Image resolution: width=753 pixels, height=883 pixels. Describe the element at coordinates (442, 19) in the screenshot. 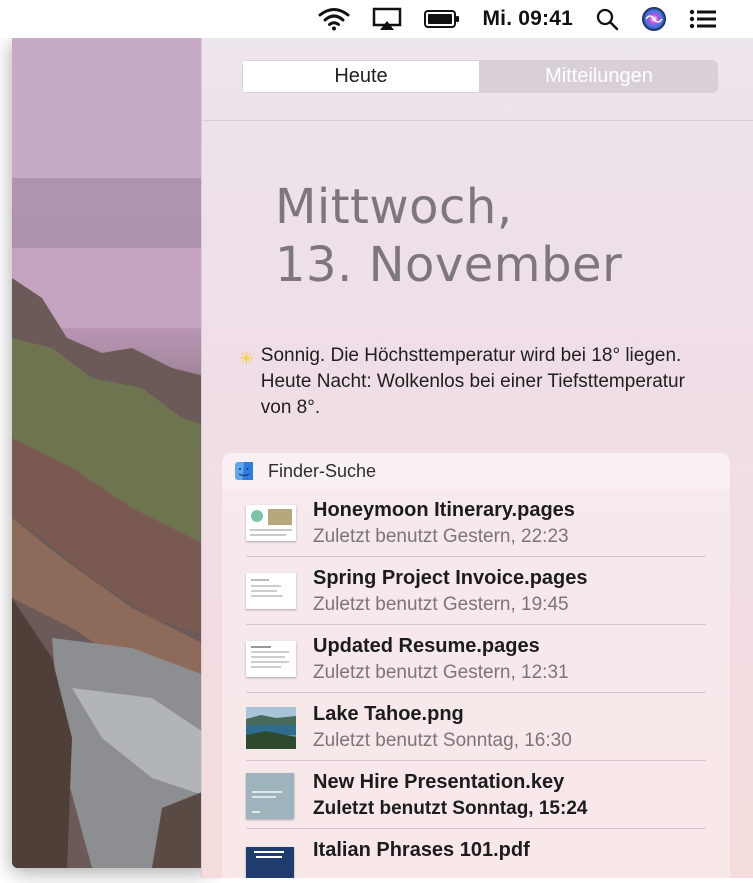

I see `battery-icon` at that location.